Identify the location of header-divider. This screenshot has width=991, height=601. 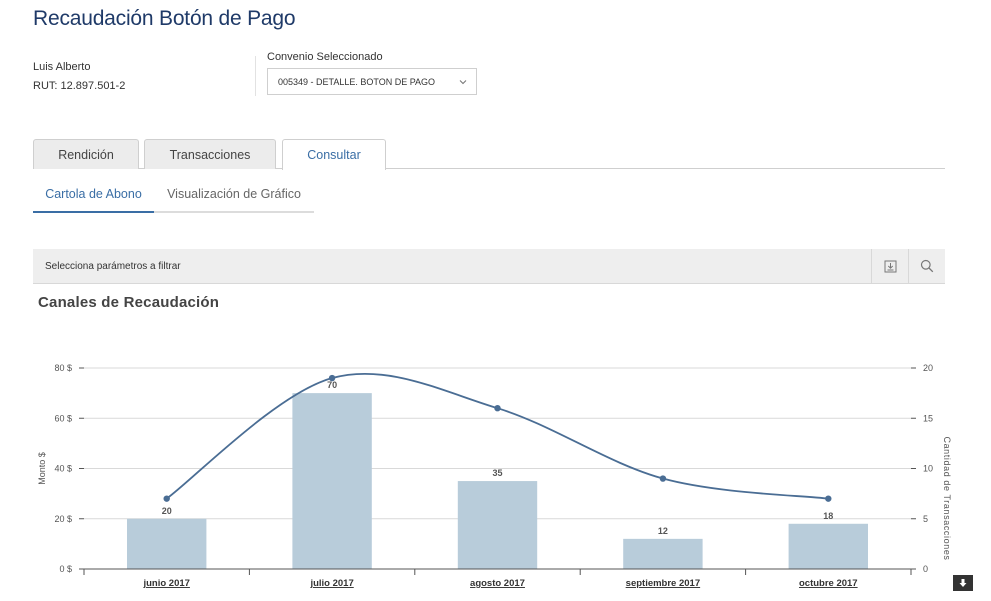
(255, 76).